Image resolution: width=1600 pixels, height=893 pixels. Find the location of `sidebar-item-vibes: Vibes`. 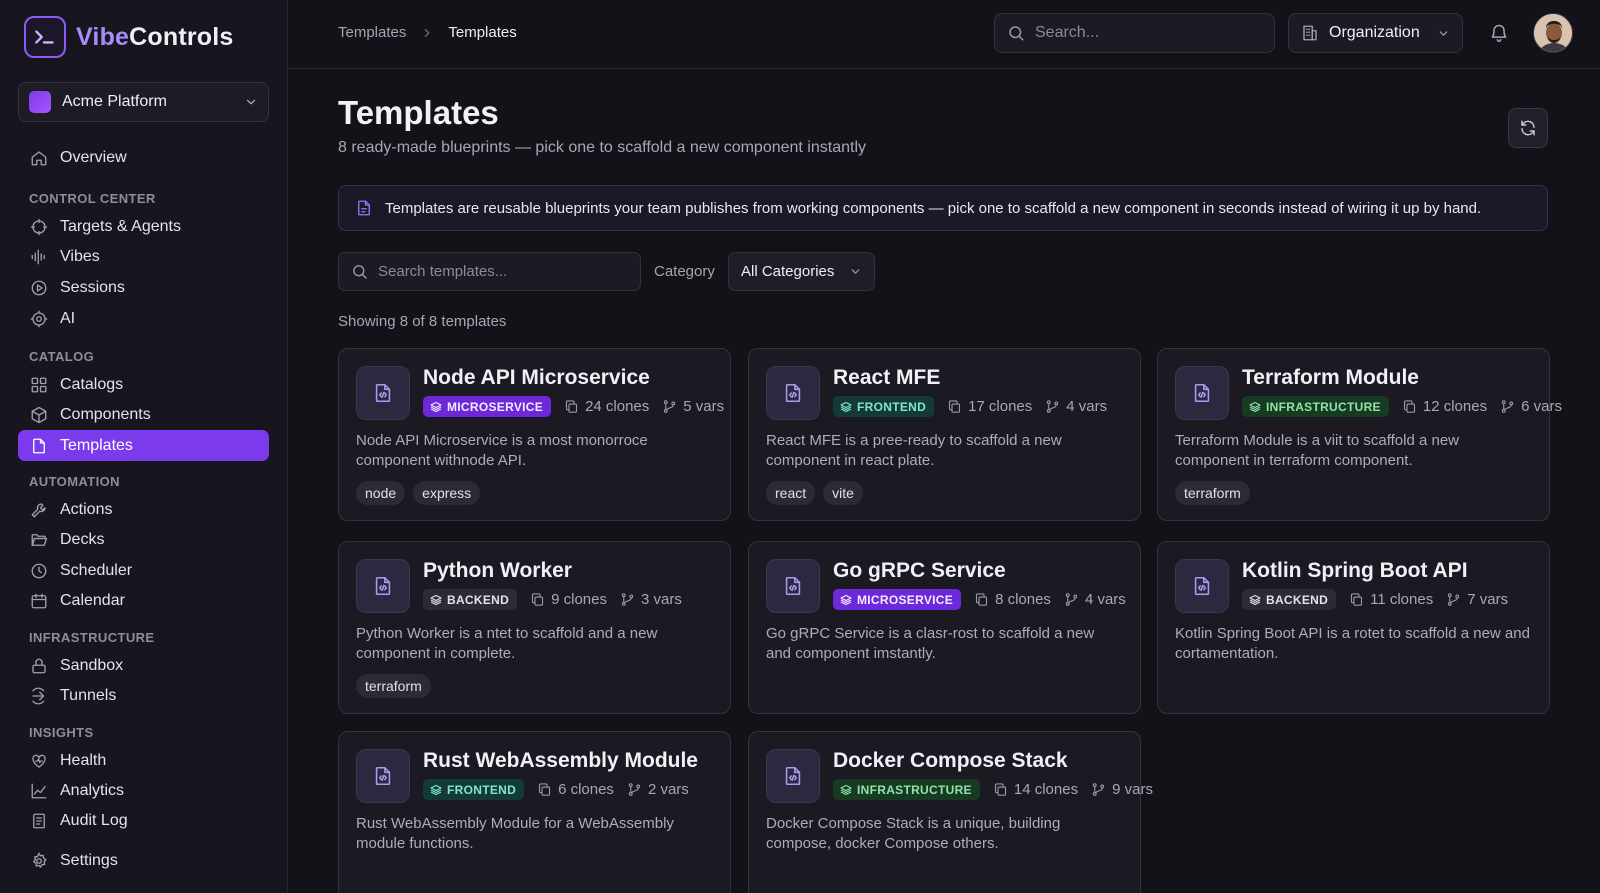

sidebar-item-vibes: Vibes is located at coordinates (143, 256).